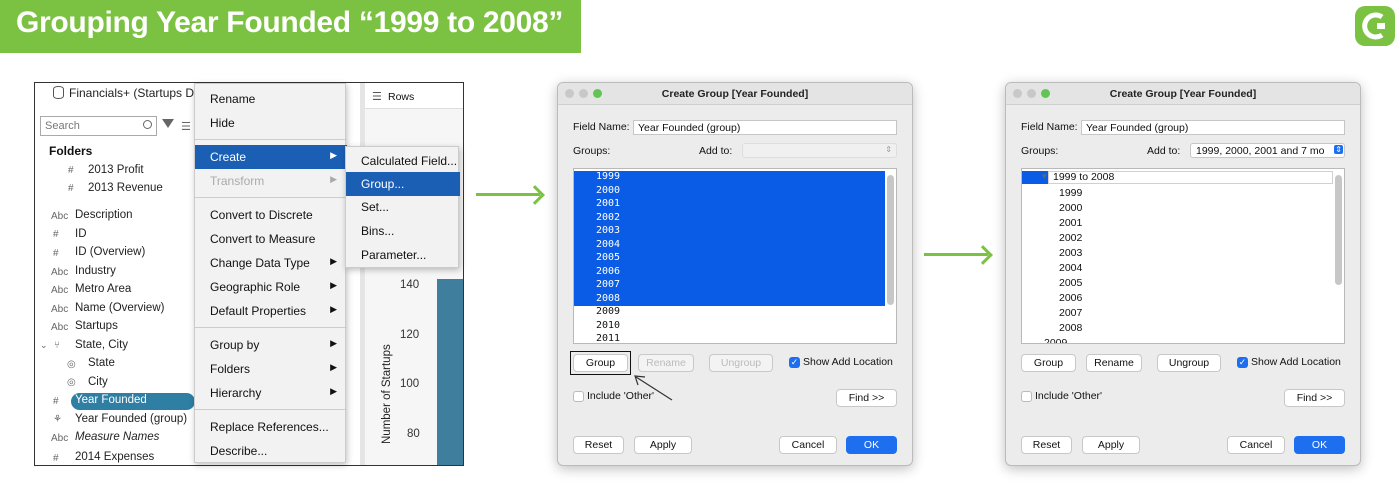 Image resolution: width=1400 pixels, height=487 pixels. Describe the element at coordinates (114, 457) in the screenshot. I see `field-2014-expenses: 2014 Expenses` at that location.